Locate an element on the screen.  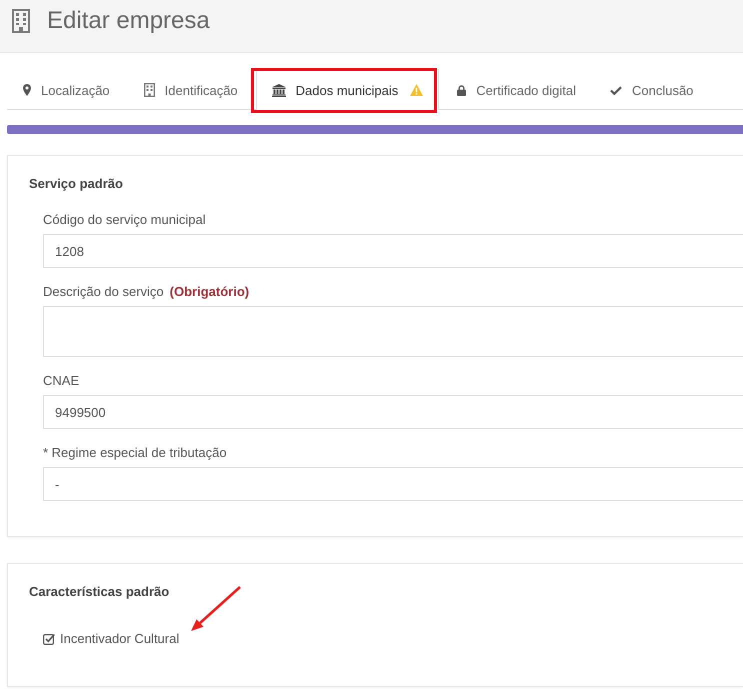
textarea-field is located at coordinates (393, 331).